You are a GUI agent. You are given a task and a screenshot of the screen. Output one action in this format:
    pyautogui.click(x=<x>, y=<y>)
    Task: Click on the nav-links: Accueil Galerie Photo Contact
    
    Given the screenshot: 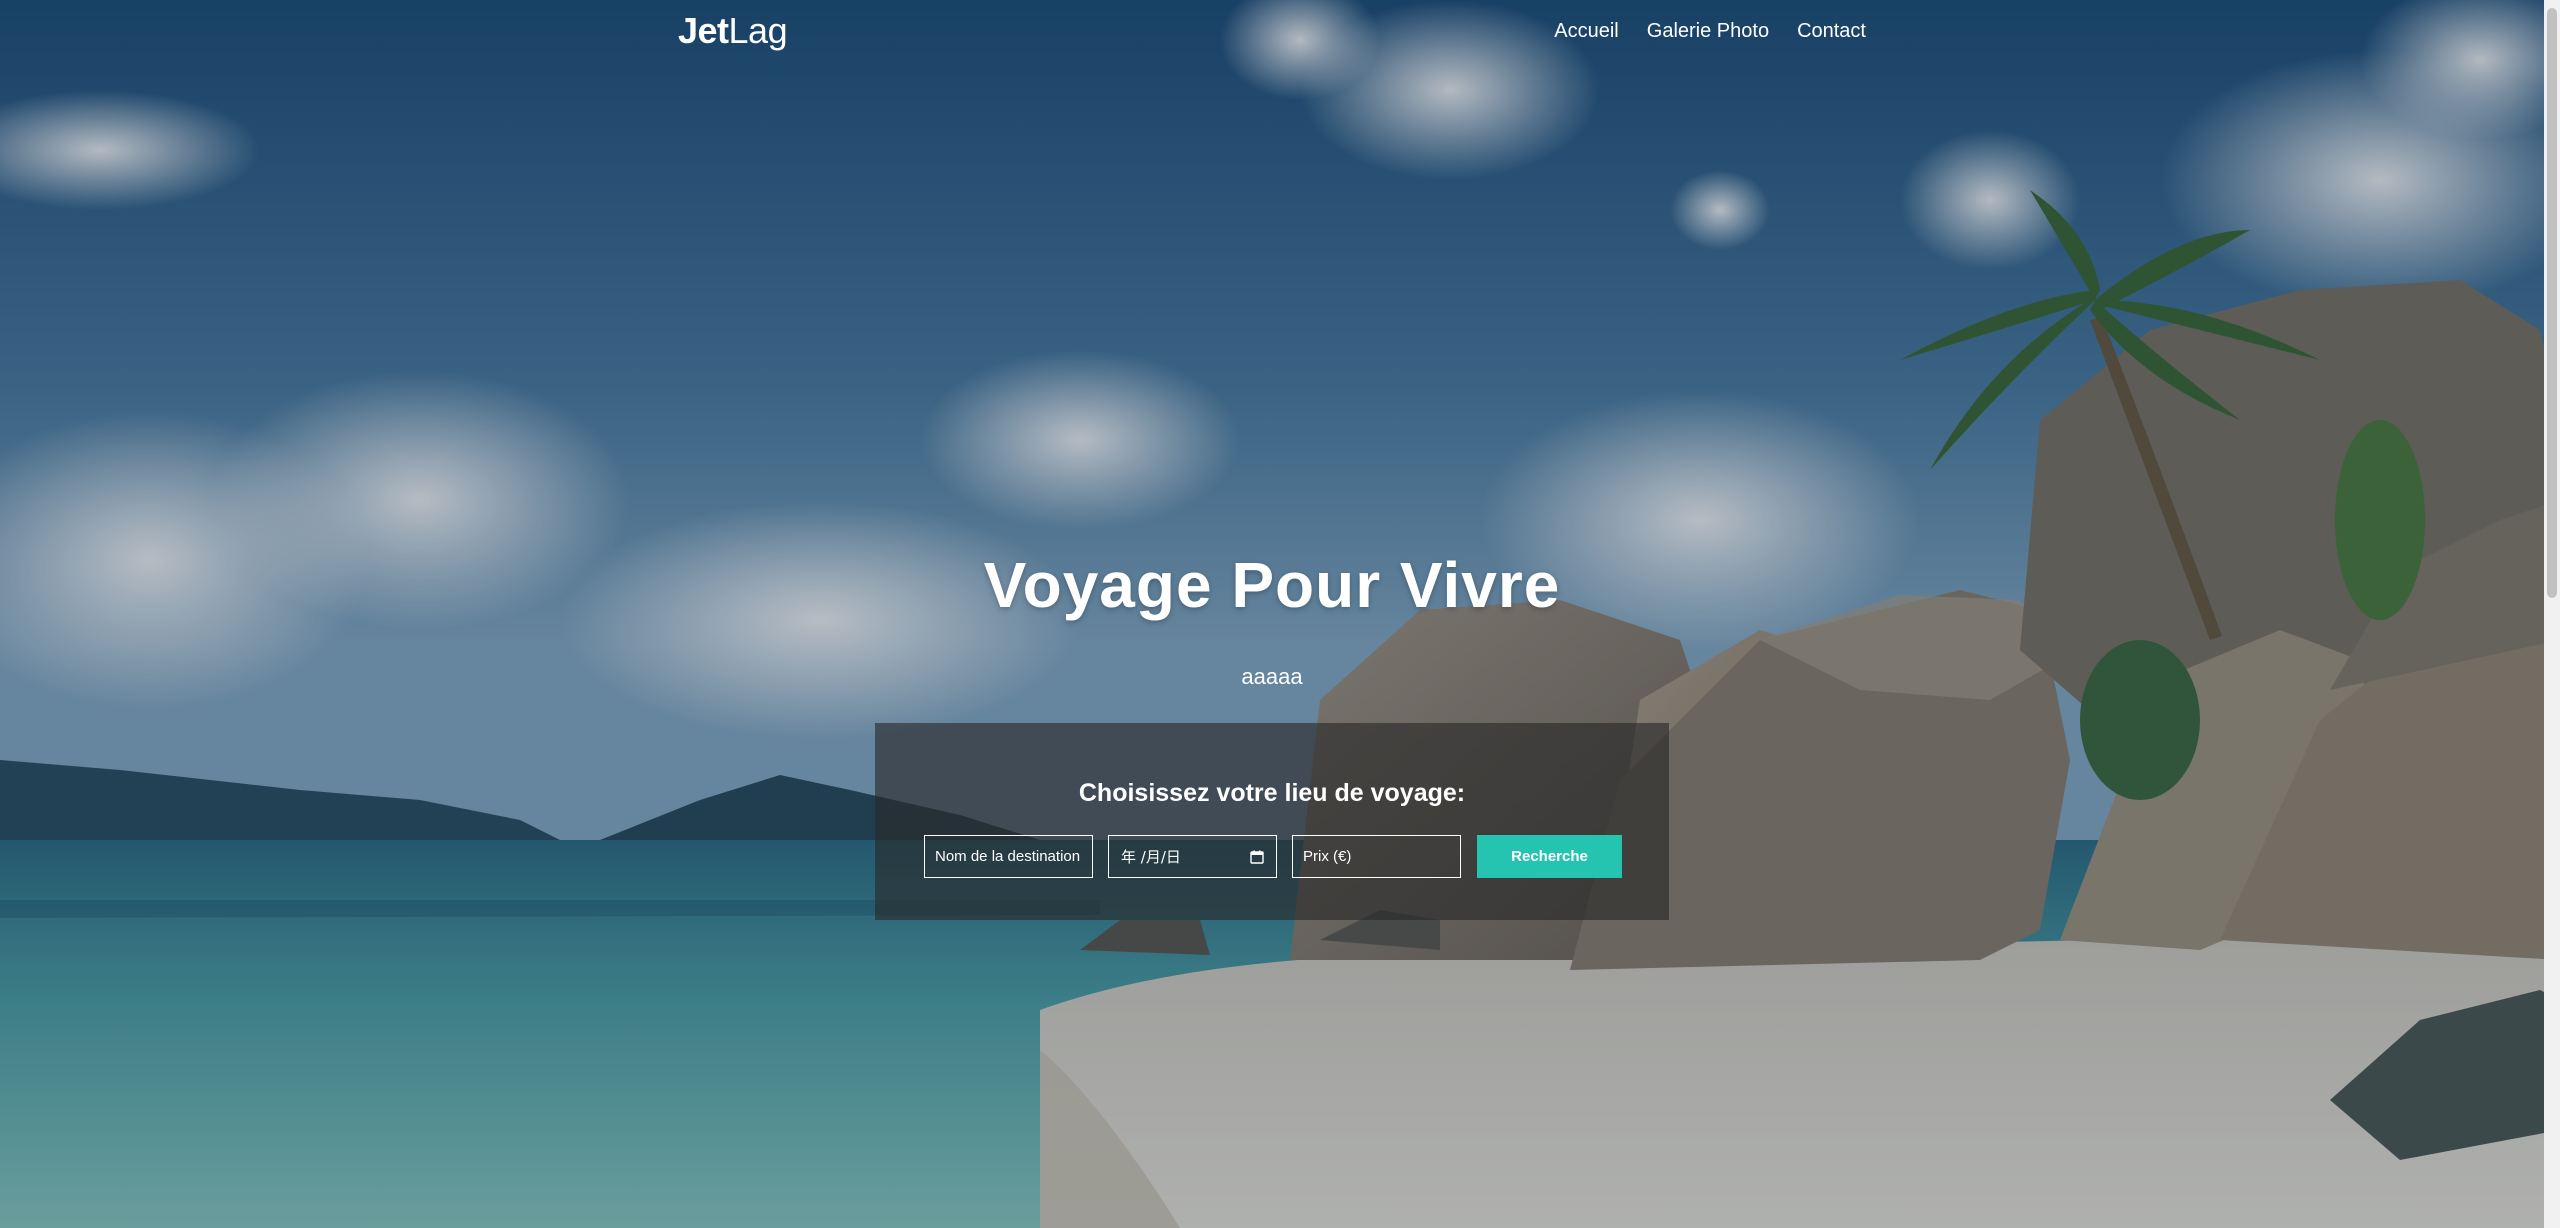 What is the action you would take?
    pyautogui.click(x=1710, y=31)
    